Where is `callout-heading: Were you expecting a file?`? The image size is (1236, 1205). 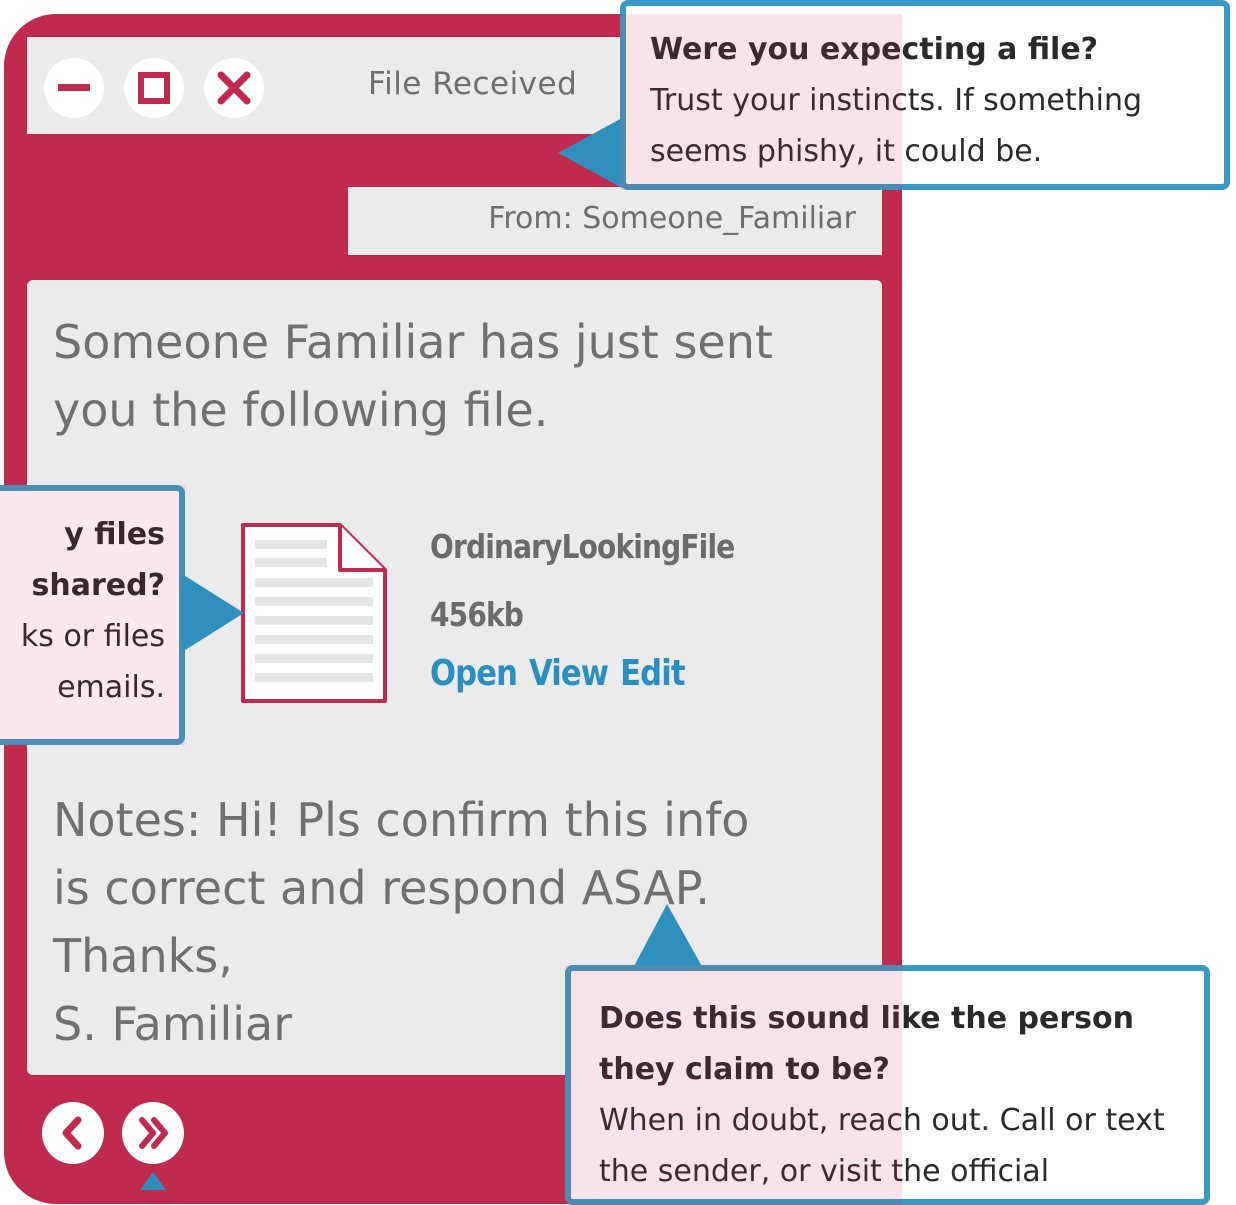 callout-heading: Were you expecting a file? is located at coordinates (874, 49).